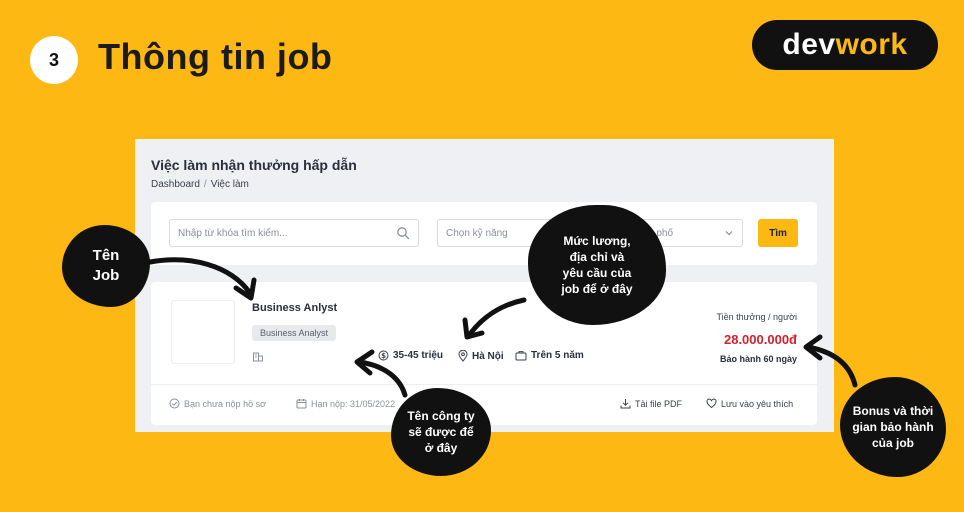 This screenshot has height=512, width=964. What do you see at coordinates (760, 339) in the screenshot?
I see `bonus-amount: 28.000.000đ` at bounding box center [760, 339].